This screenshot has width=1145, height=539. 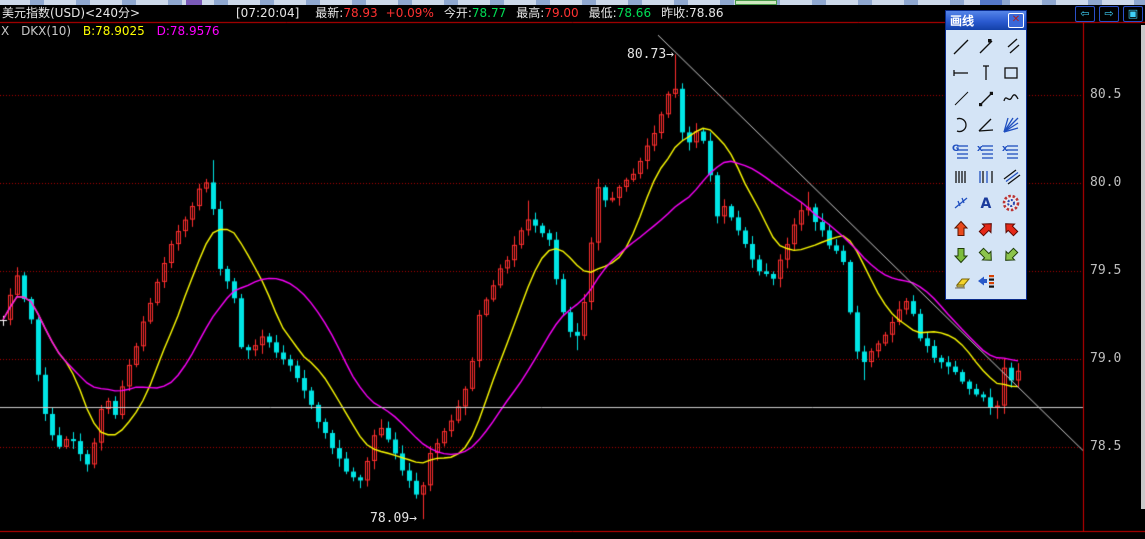 I want to click on price-tick-label: 78.5, so click(x=1106, y=446).